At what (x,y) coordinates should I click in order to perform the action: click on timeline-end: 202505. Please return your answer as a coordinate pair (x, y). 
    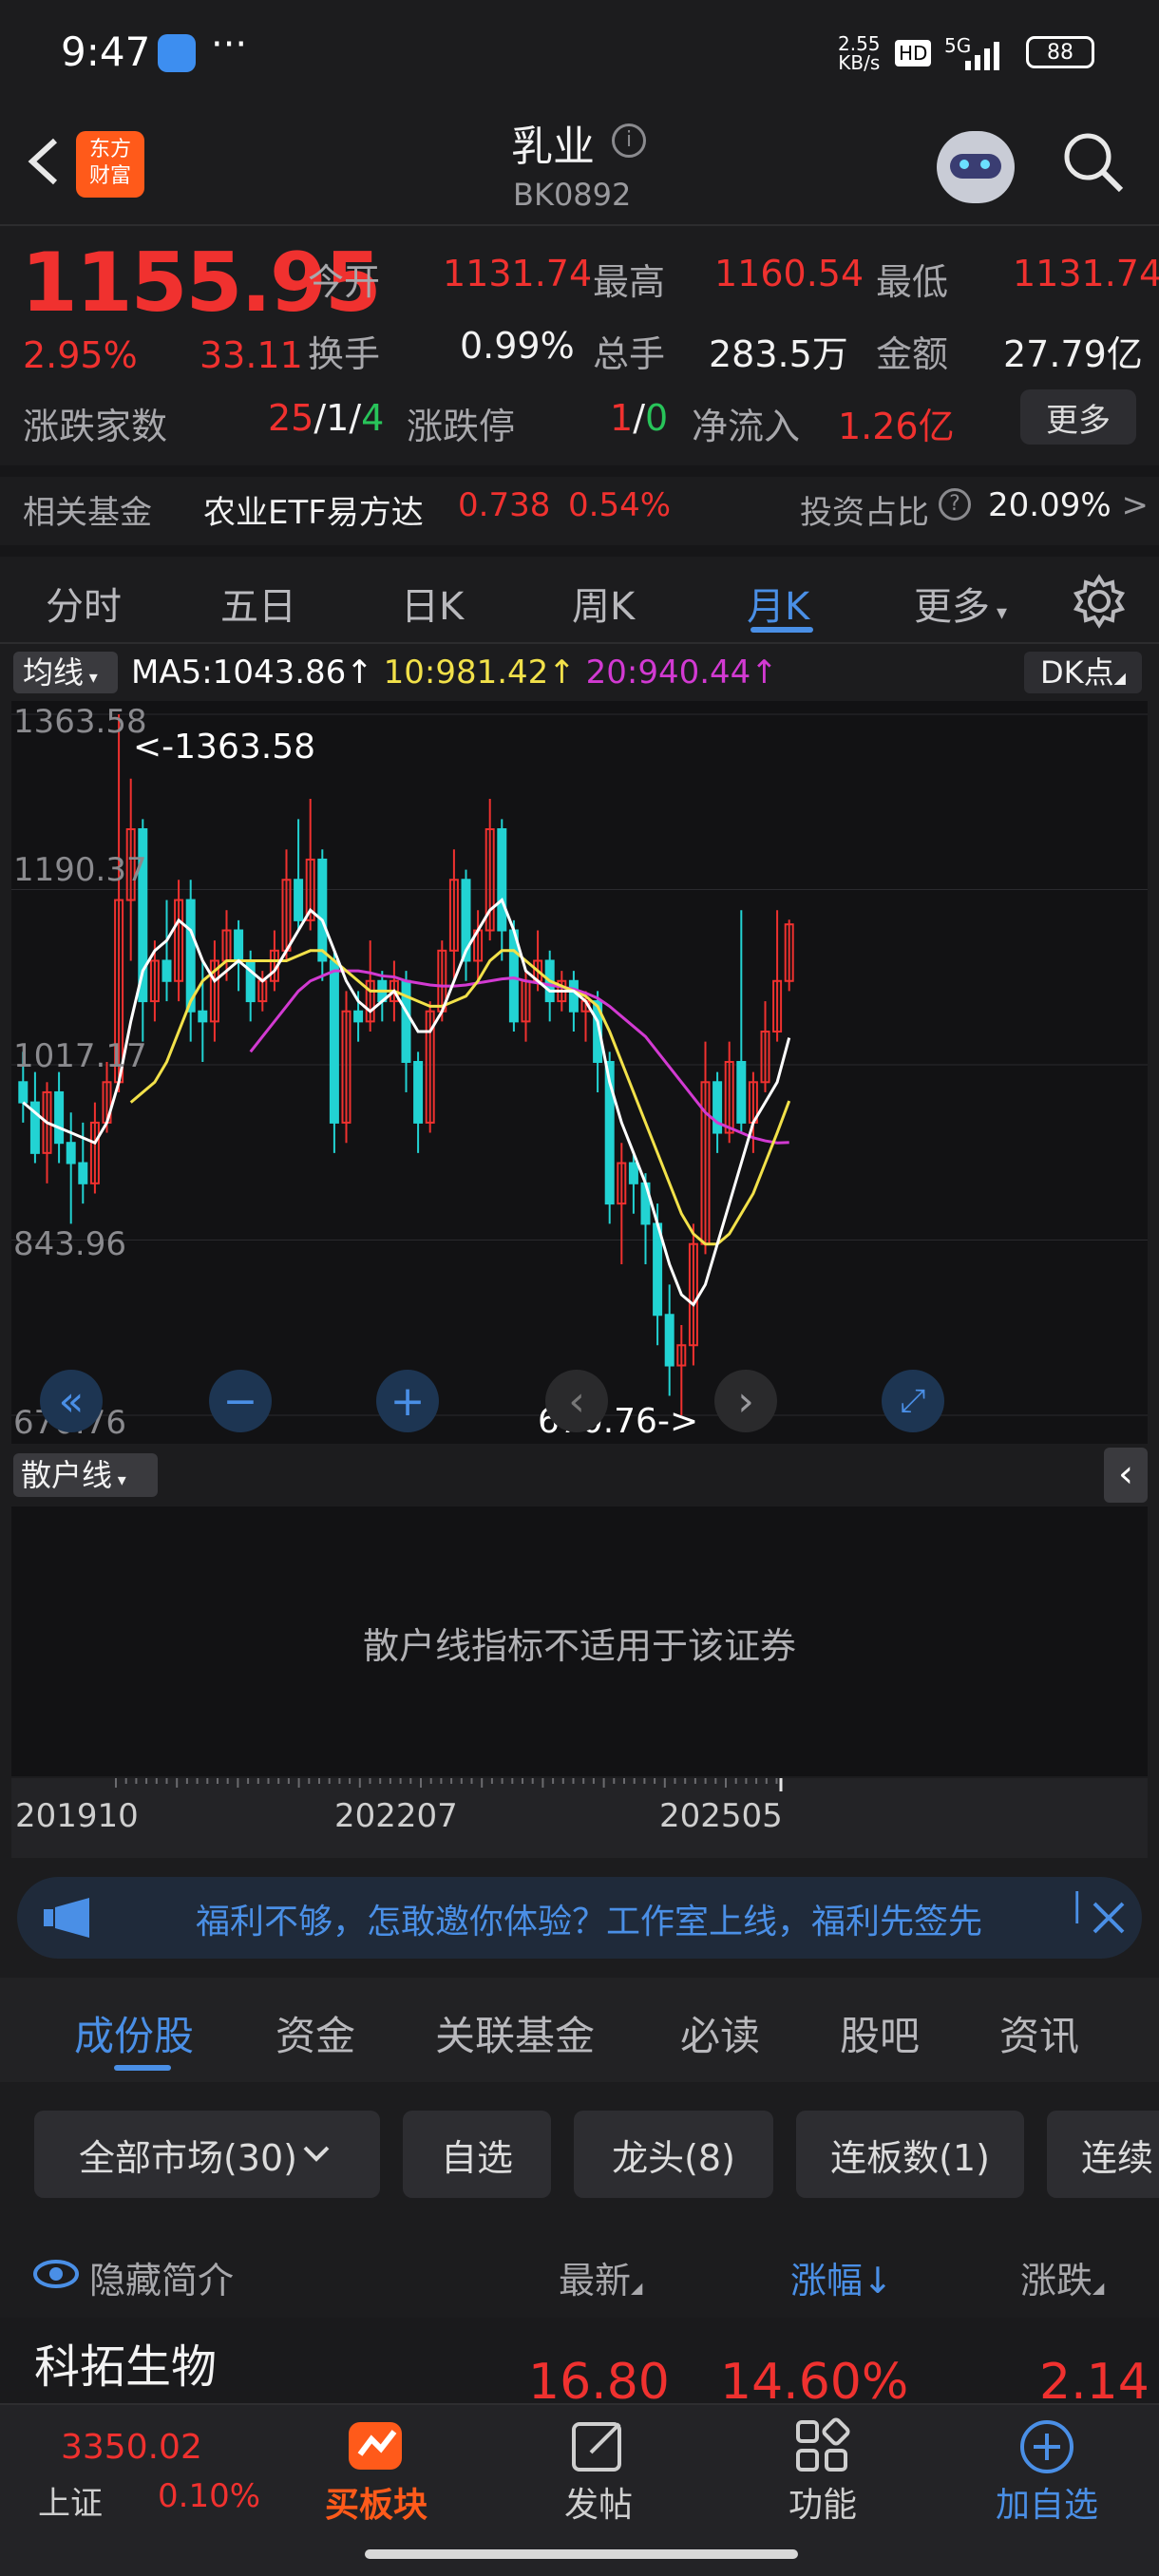
    Looking at the image, I should click on (721, 1816).